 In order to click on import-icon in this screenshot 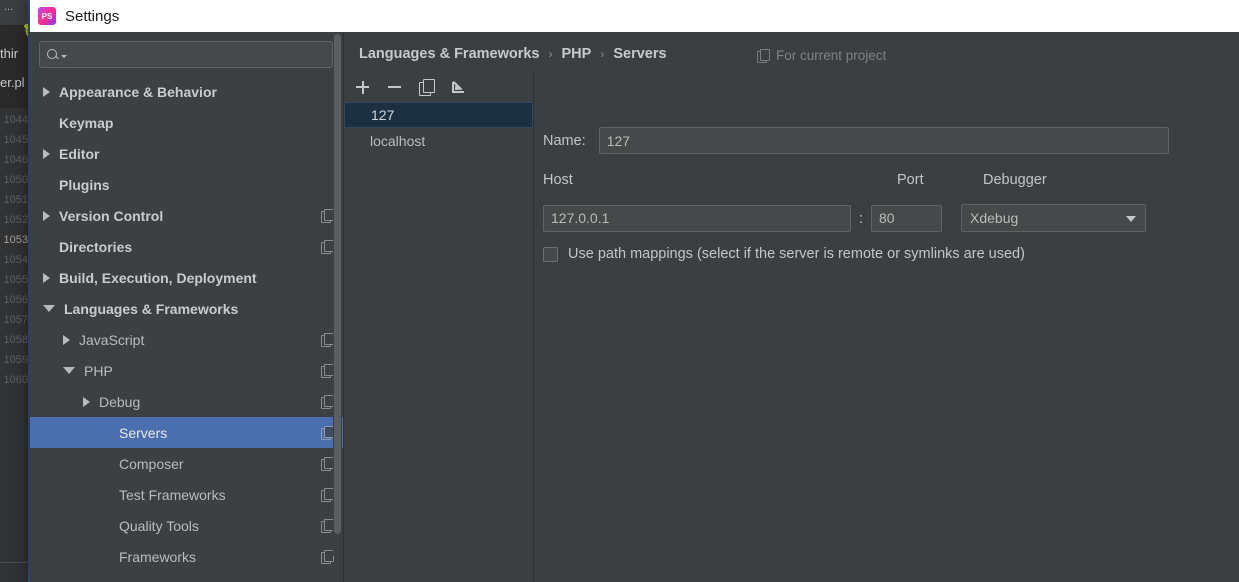, I will do `click(458, 87)`.